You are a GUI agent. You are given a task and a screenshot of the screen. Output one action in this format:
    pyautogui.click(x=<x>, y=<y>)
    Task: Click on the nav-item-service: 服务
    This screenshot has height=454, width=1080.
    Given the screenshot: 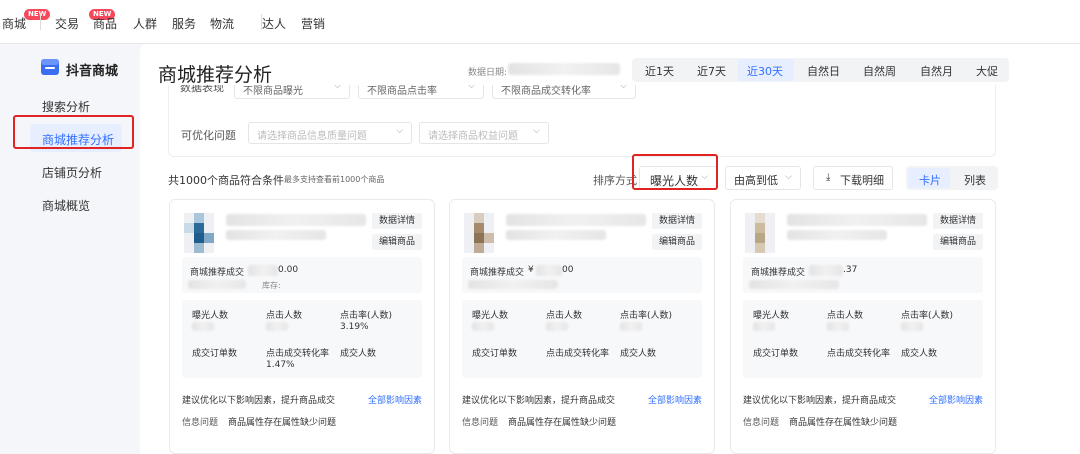 What is the action you would take?
    pyautogui.click(x=184, y=23)
    